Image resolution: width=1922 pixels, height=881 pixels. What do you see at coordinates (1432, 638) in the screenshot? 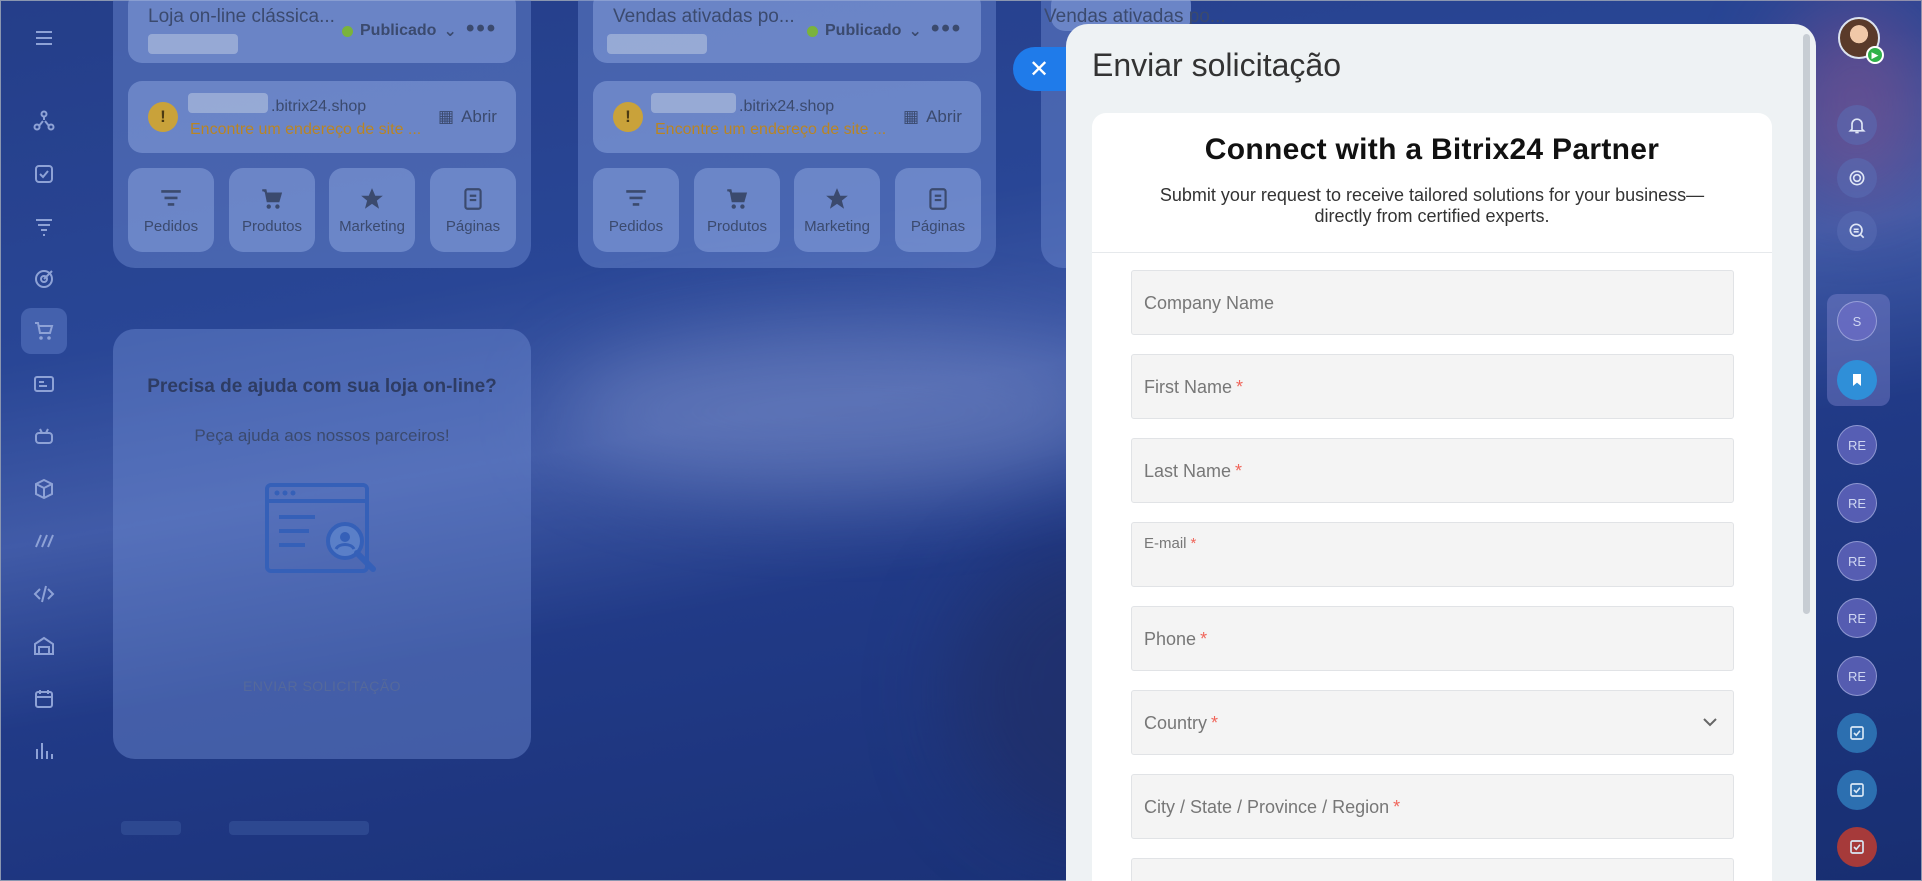
I see `phone-field: Phone *` at bounding box center [1432, 638].